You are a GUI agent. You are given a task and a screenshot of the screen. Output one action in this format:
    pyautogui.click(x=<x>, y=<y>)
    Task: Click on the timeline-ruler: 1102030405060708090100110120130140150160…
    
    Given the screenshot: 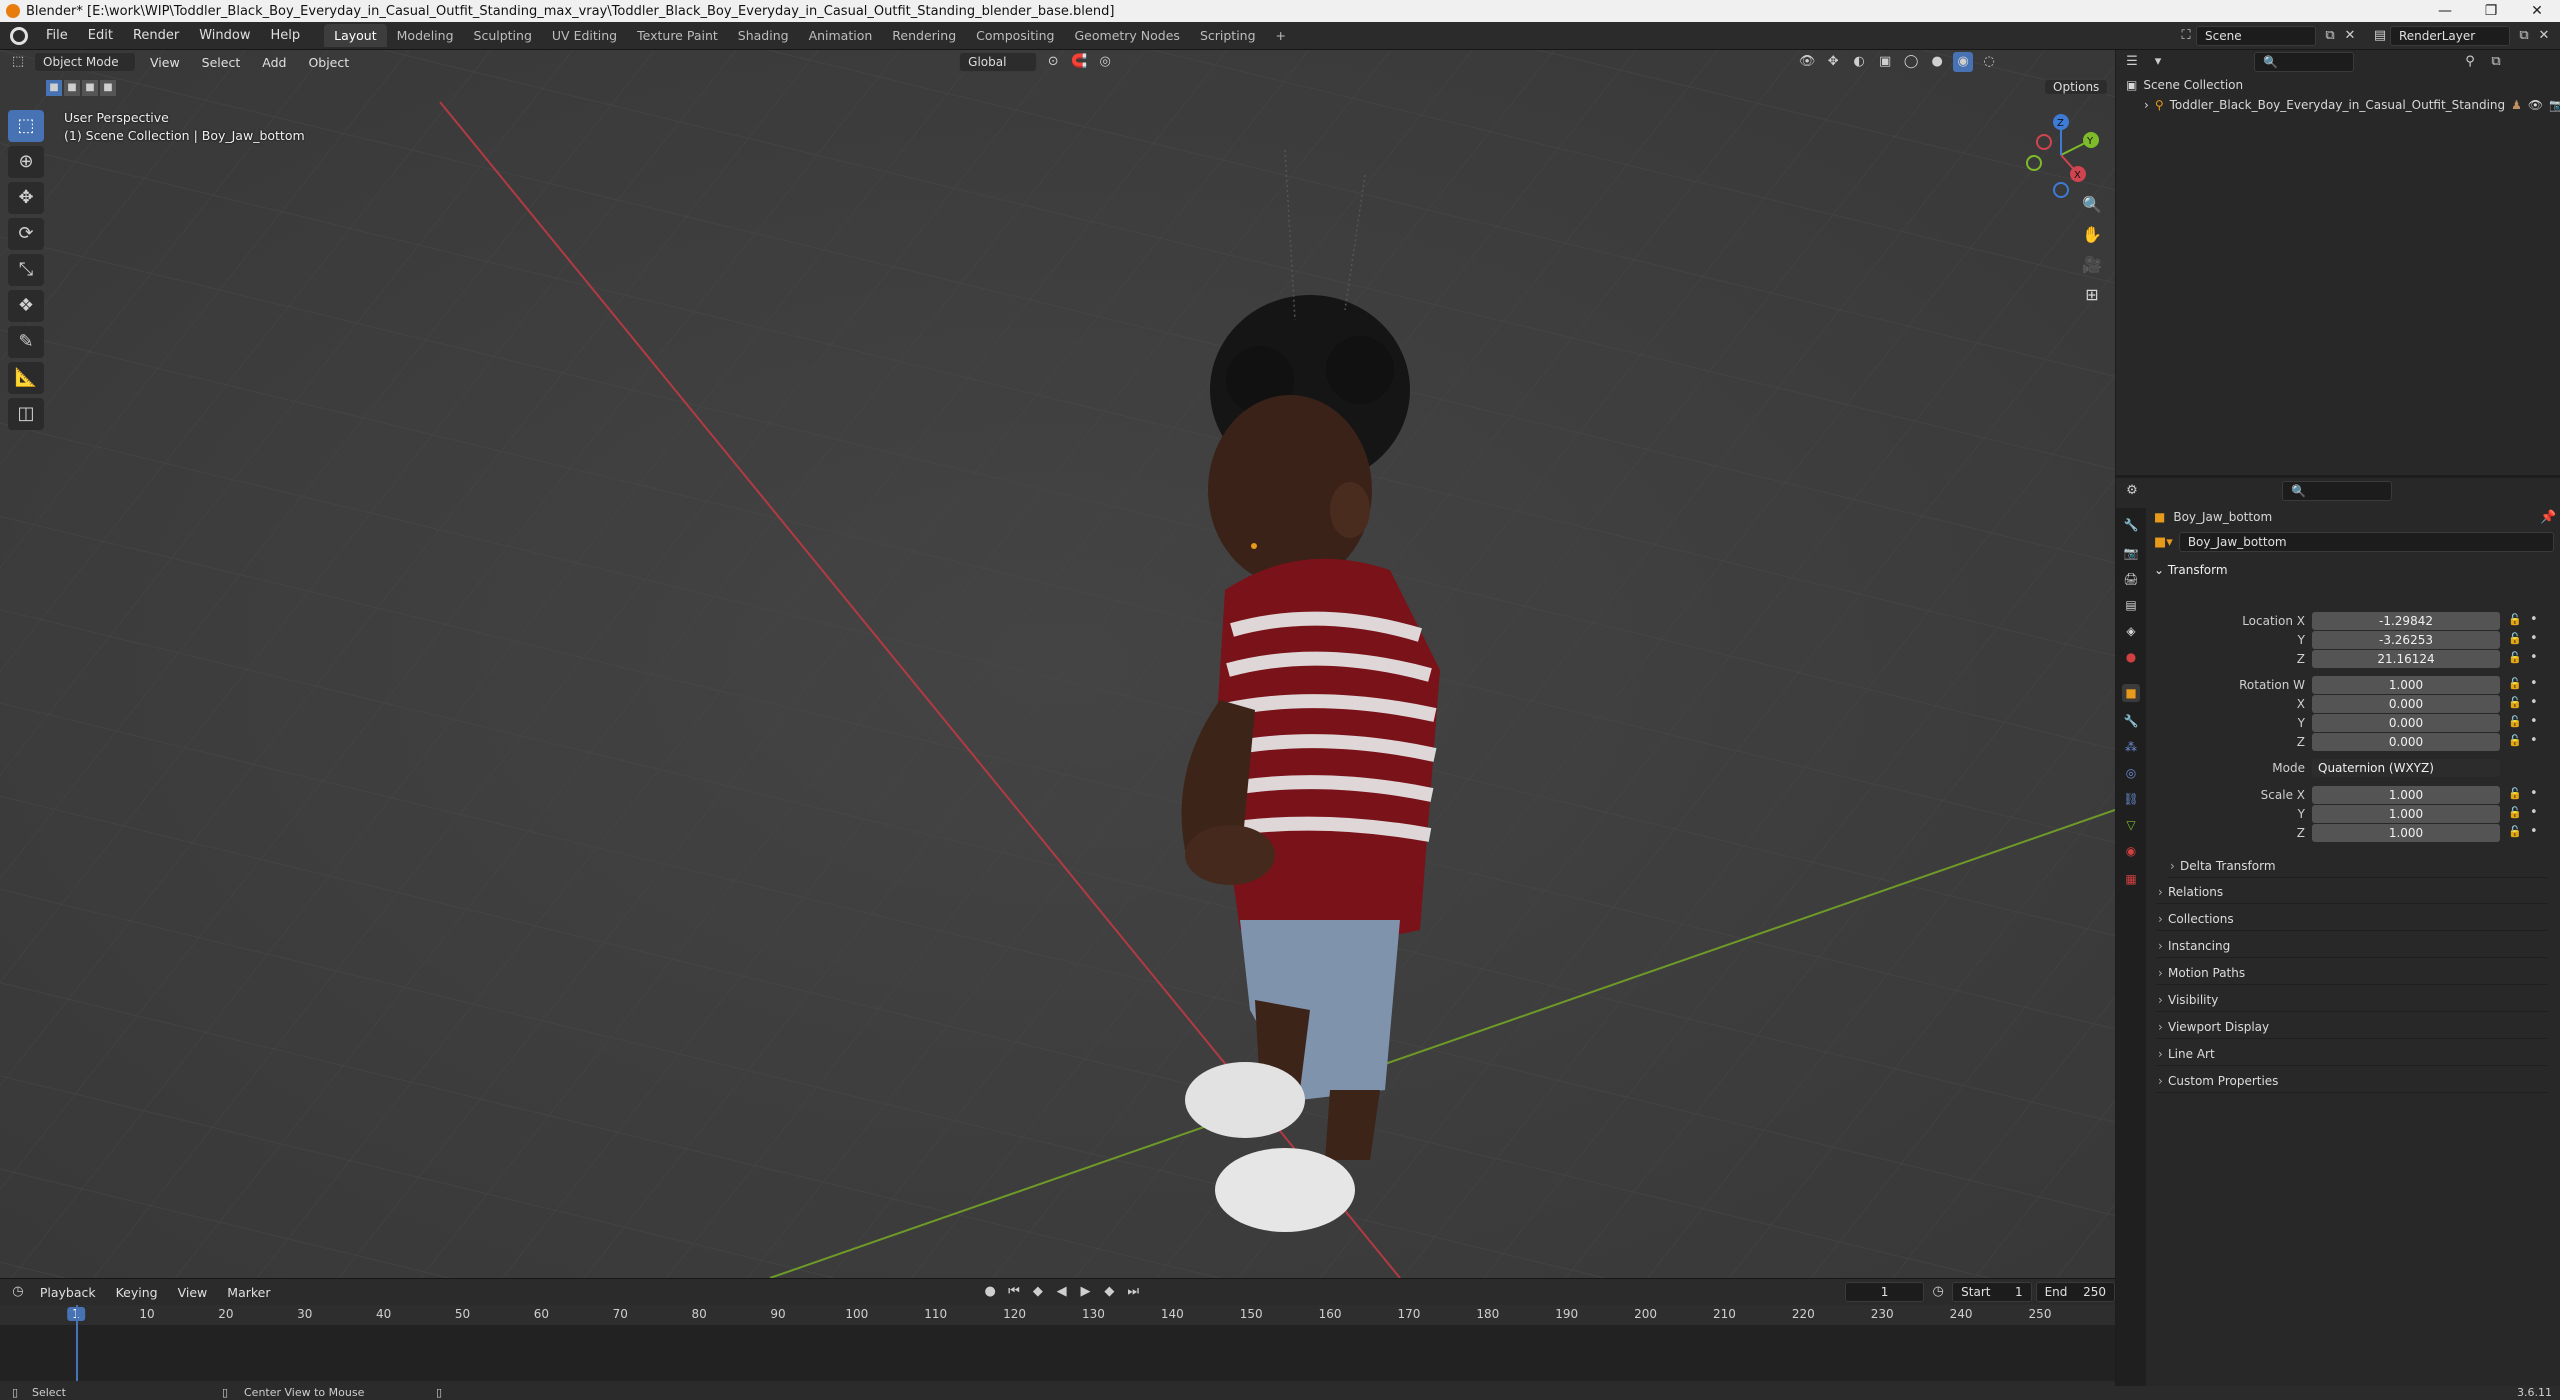 What is the action you would take?
    pyautogui.click(x=1057, y=1315)
    